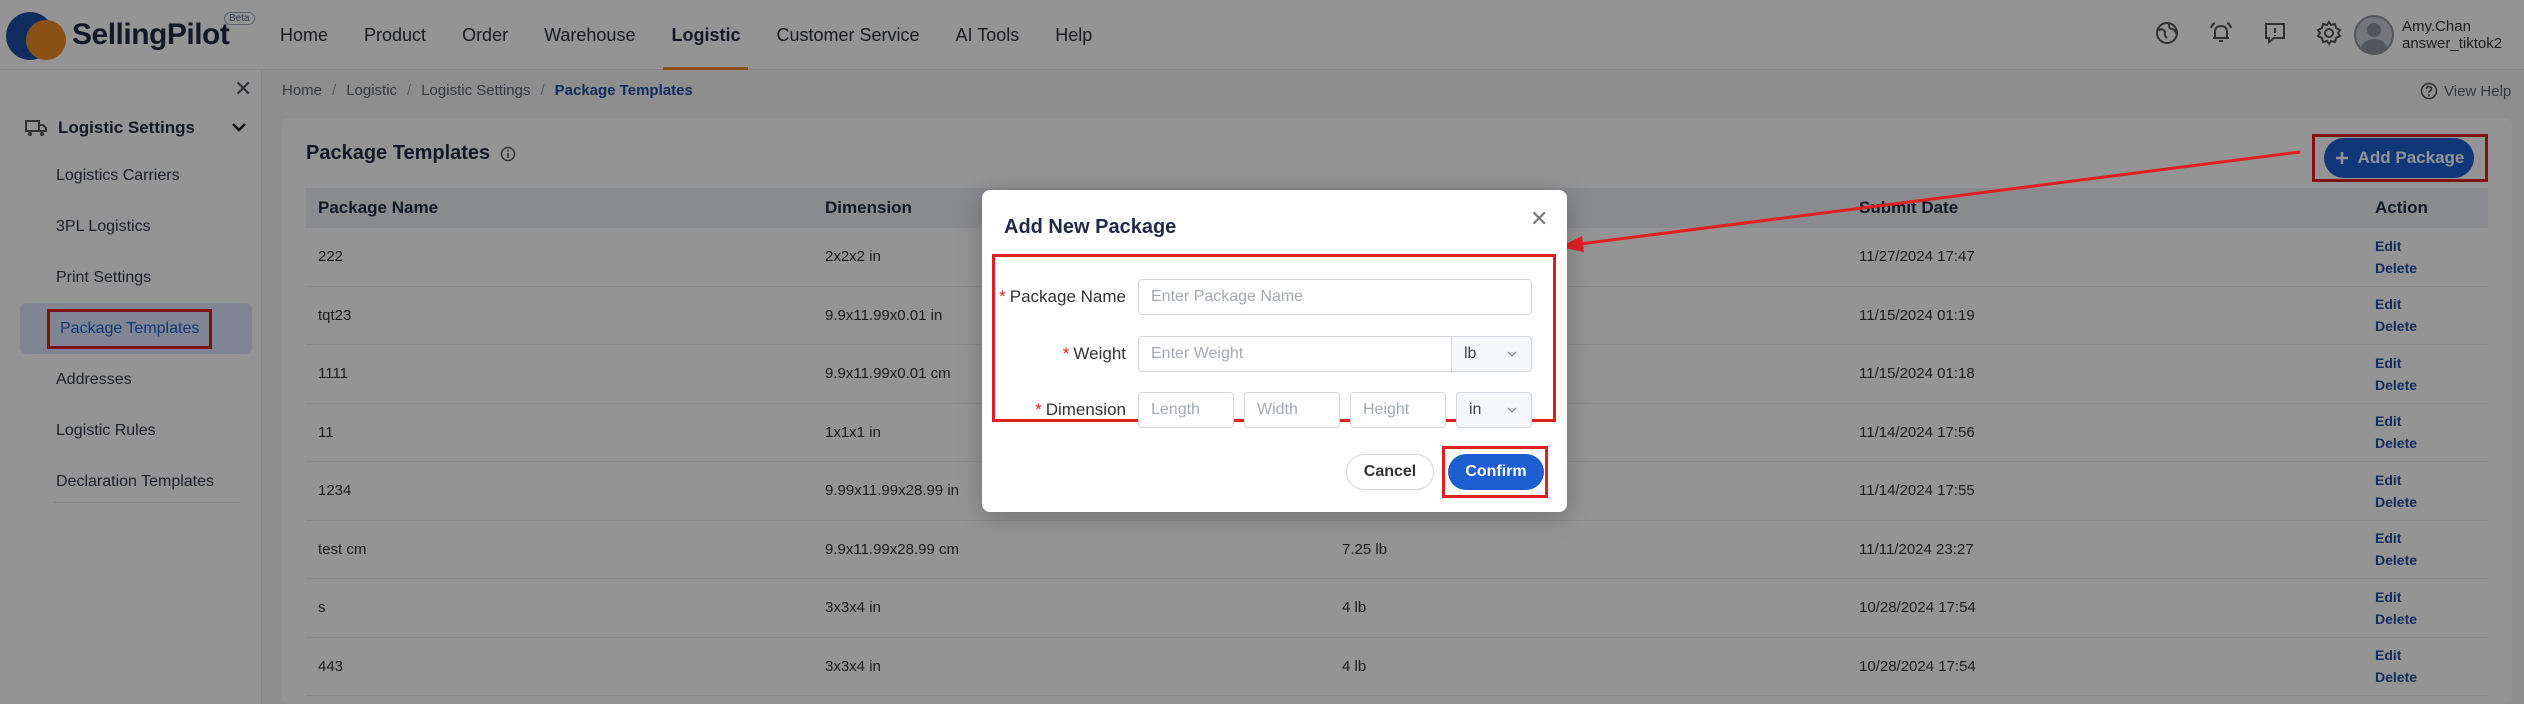 The height and width of the screenshot is (704, 2524). Describe the element at coordinates (1335, 297) in the screenshot. I see `package-name-input: Enter Package Name` at that location.